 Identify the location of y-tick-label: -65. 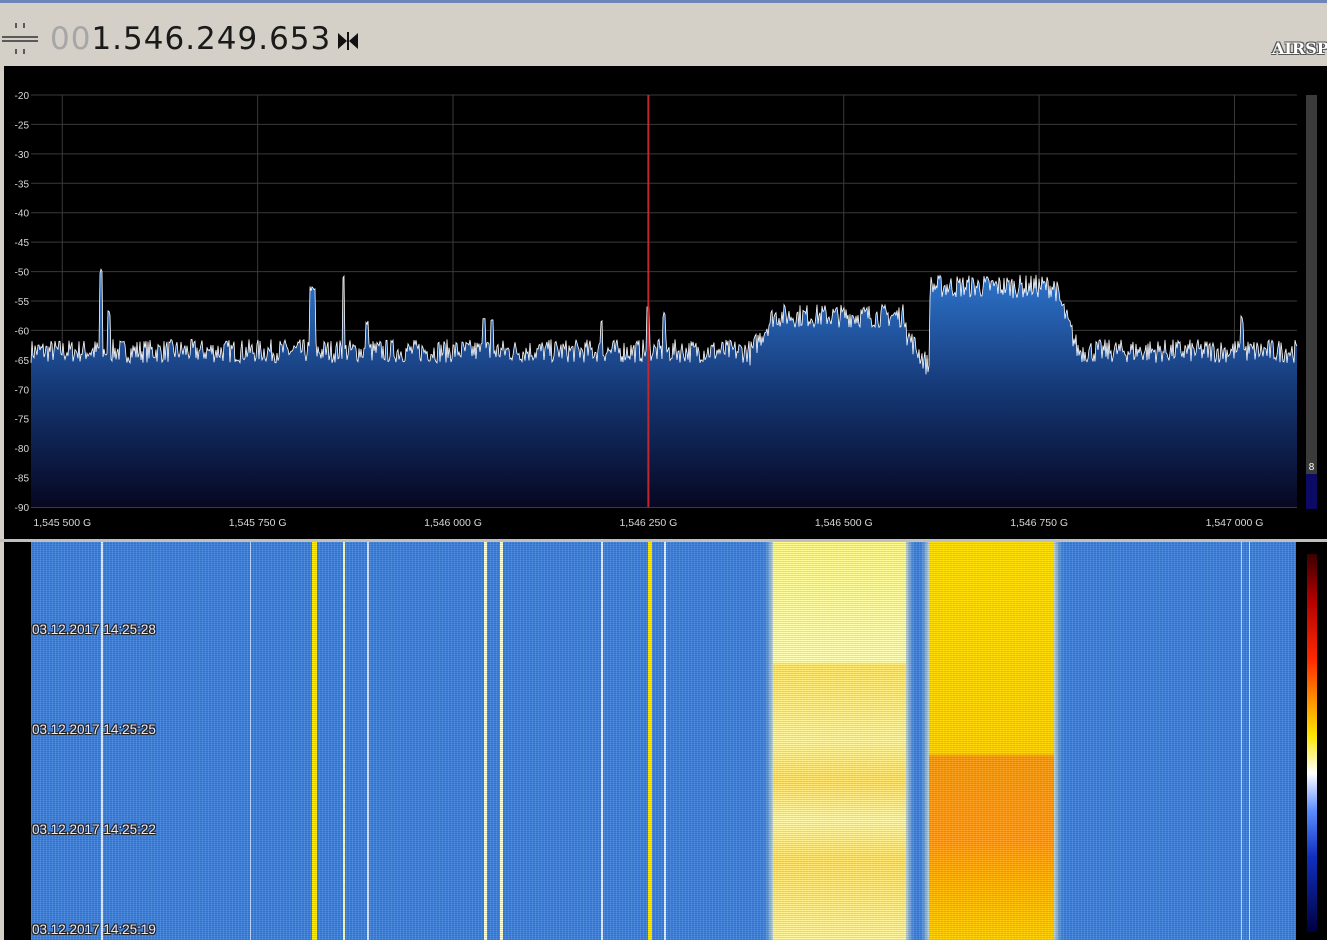
(22, 361).